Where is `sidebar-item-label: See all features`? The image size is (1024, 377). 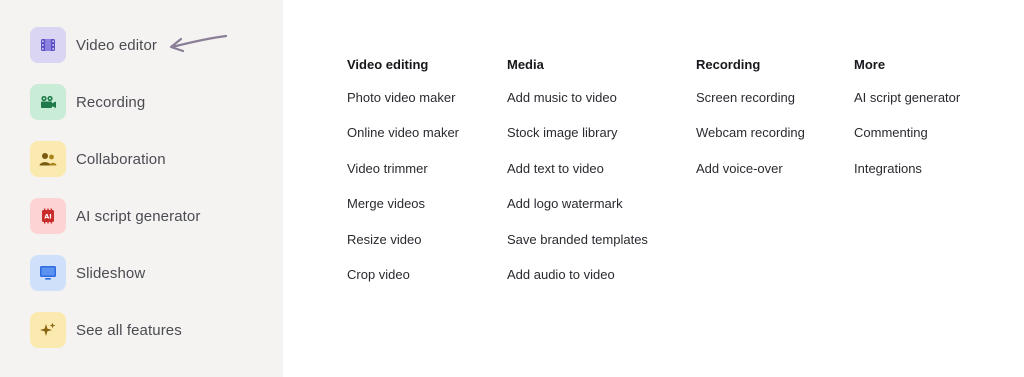 sidebar-item-label: See all features is located at coordinates (129, 330).